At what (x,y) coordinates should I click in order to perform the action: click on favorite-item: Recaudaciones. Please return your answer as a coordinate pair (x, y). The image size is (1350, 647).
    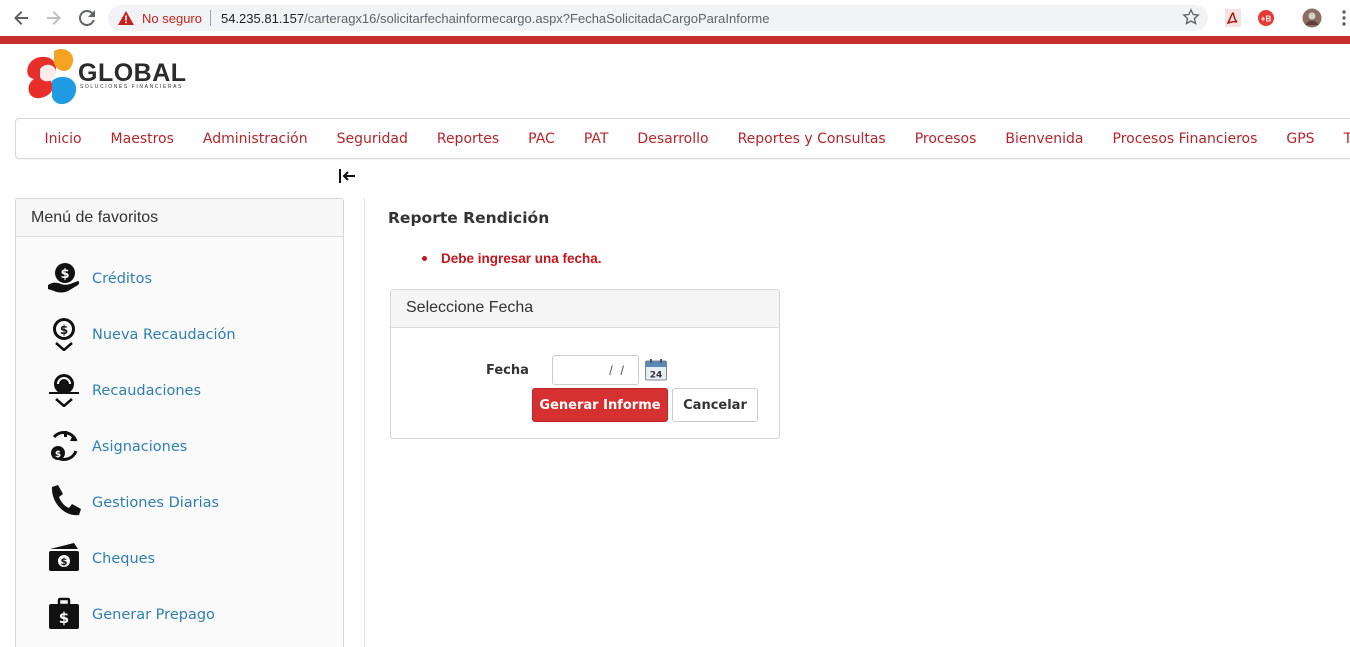
    Looking at the image, I should click on (123, 391).